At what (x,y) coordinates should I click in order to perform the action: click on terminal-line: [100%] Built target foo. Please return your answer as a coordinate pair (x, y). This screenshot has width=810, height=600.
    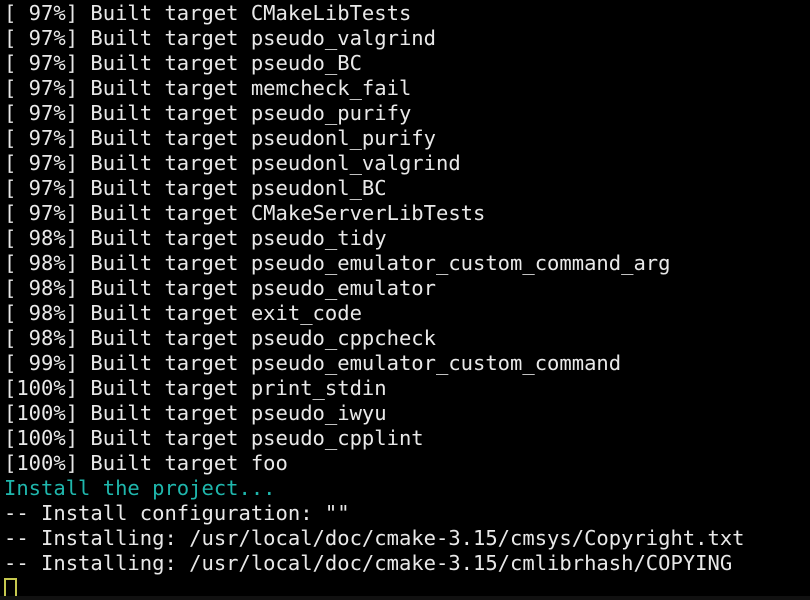
    Looking at the image, I should click on (146, 463).